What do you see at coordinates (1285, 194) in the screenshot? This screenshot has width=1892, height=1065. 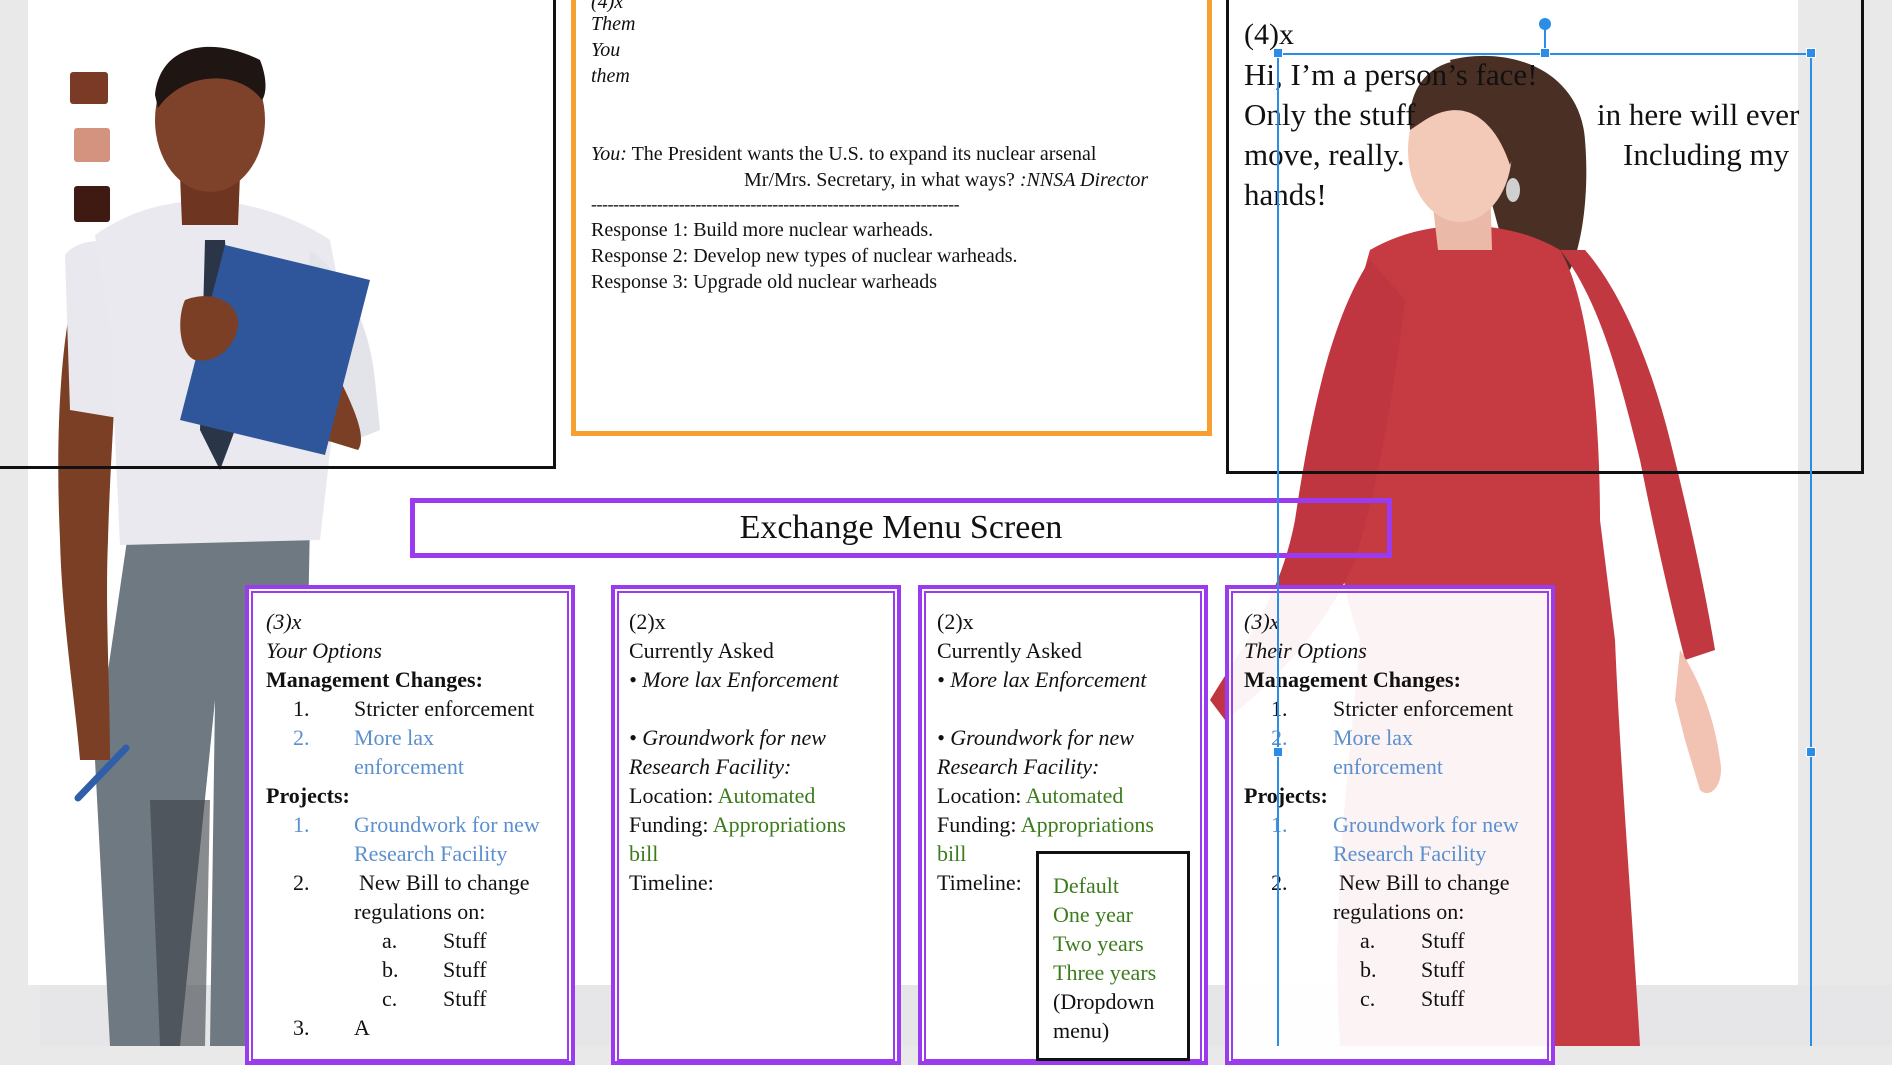 I see `face-text-line6: hands!` at bounding box center [1285, 194].